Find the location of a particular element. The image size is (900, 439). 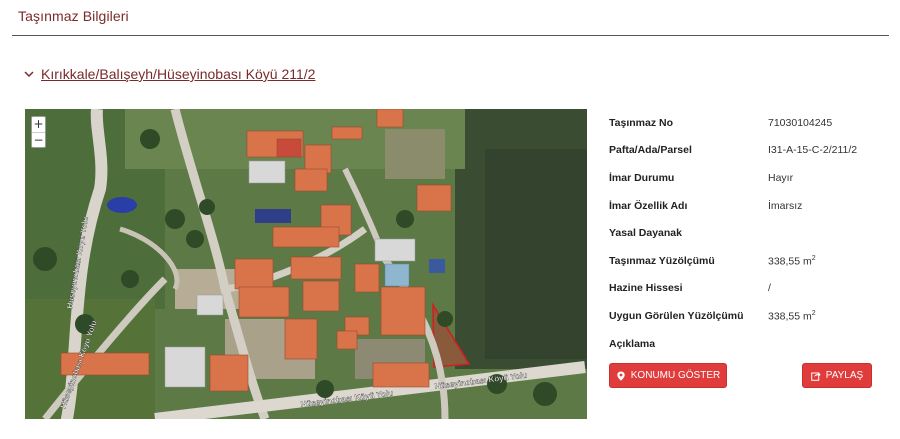

info-label: Yasal Dayanak is located at coordinates (645, 233).